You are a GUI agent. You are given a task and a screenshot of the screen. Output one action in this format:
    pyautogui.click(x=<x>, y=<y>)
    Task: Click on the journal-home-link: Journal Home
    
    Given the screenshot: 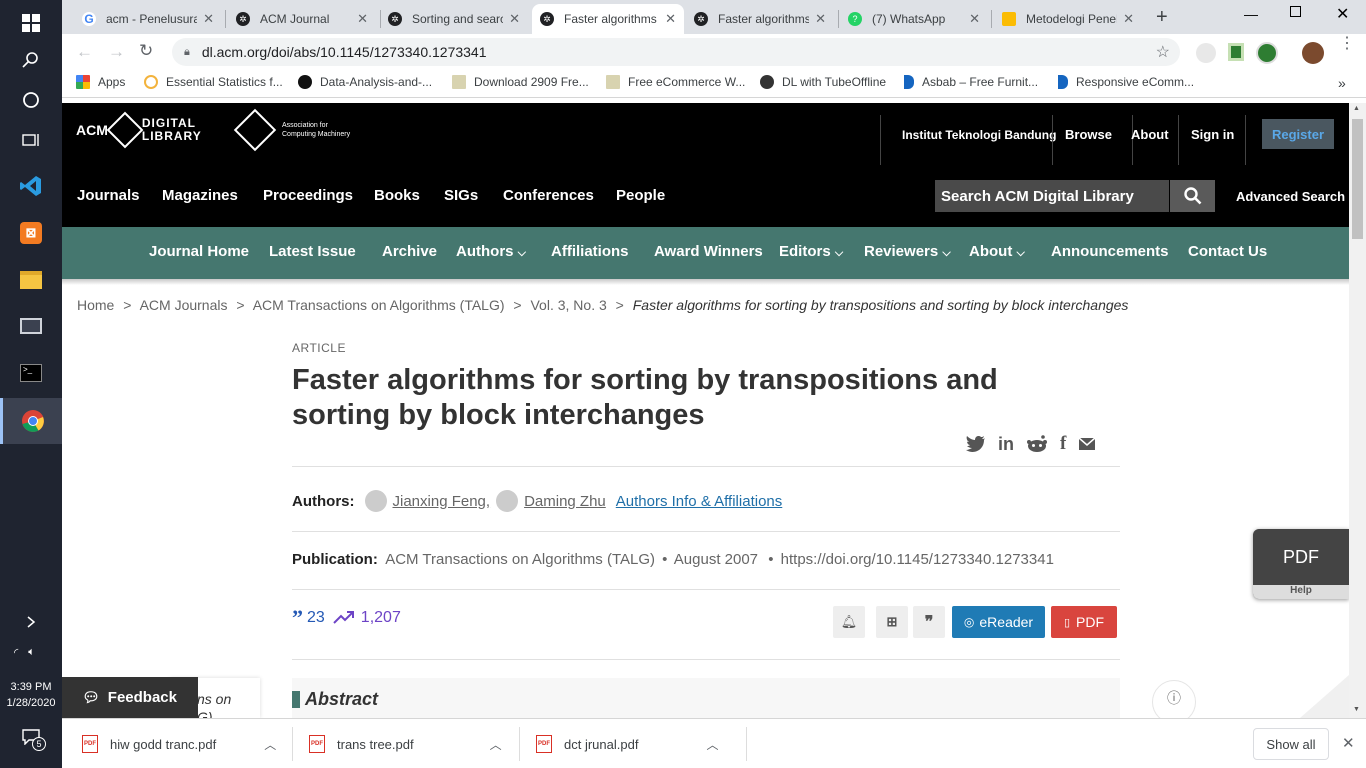 What is the action you would take?
    pyautogui.click(x=199, y=251)
    